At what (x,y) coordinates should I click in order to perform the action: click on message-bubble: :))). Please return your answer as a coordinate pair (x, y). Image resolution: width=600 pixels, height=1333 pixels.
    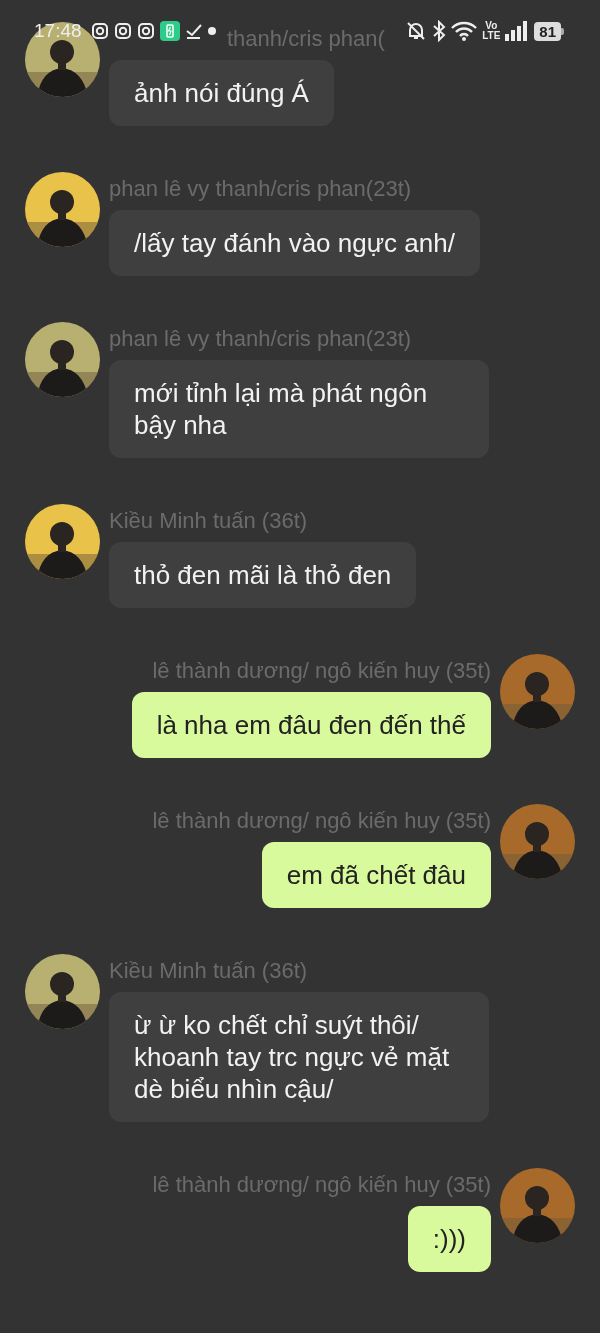
    Looking at the image, I should click on (449, 1239).